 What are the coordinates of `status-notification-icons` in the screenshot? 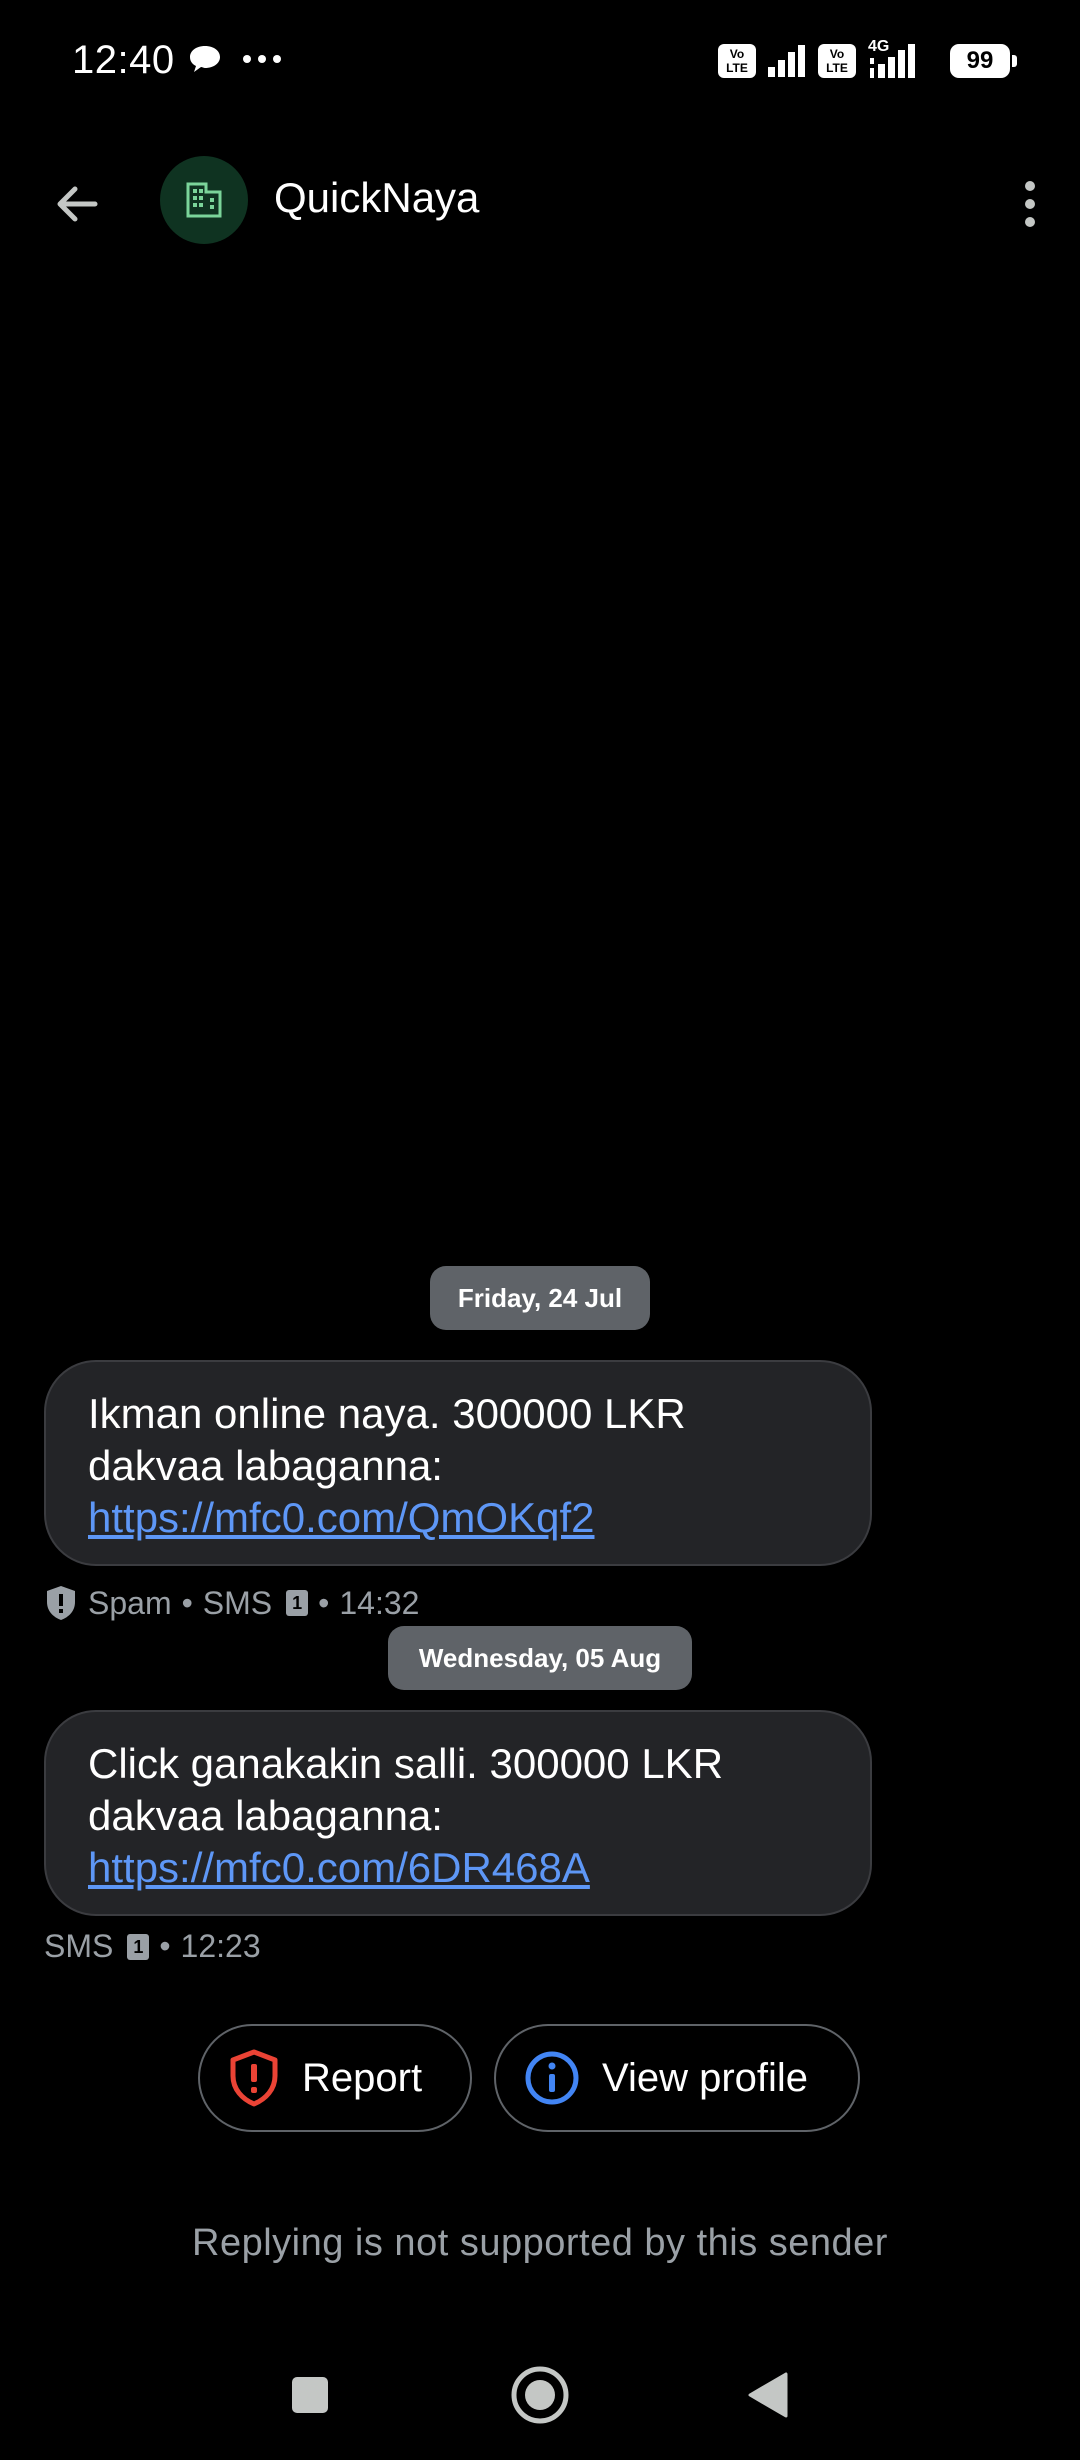 It's located at (235, 59).